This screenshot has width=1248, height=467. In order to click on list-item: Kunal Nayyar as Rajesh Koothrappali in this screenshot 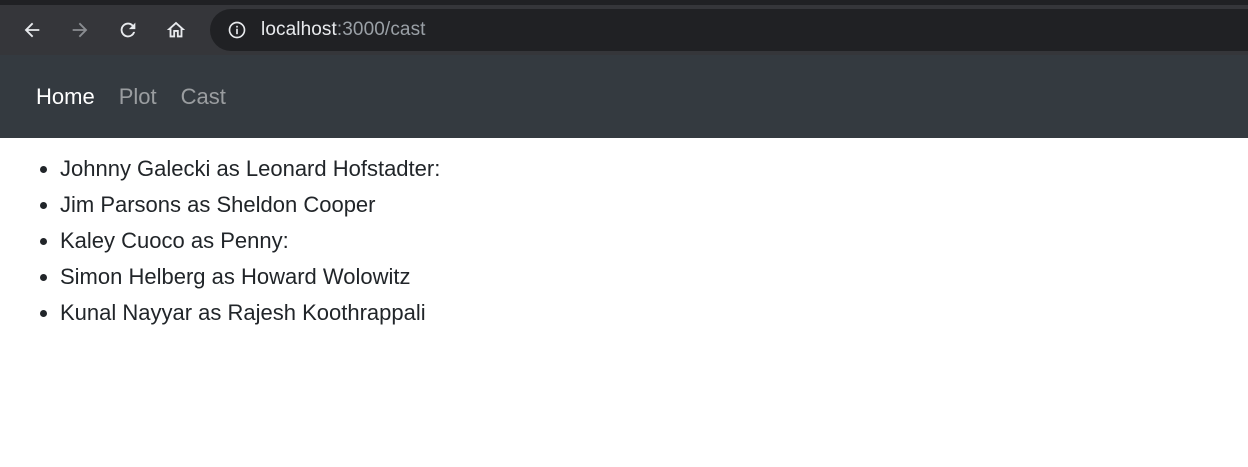, I will do `click(654, 313)`.